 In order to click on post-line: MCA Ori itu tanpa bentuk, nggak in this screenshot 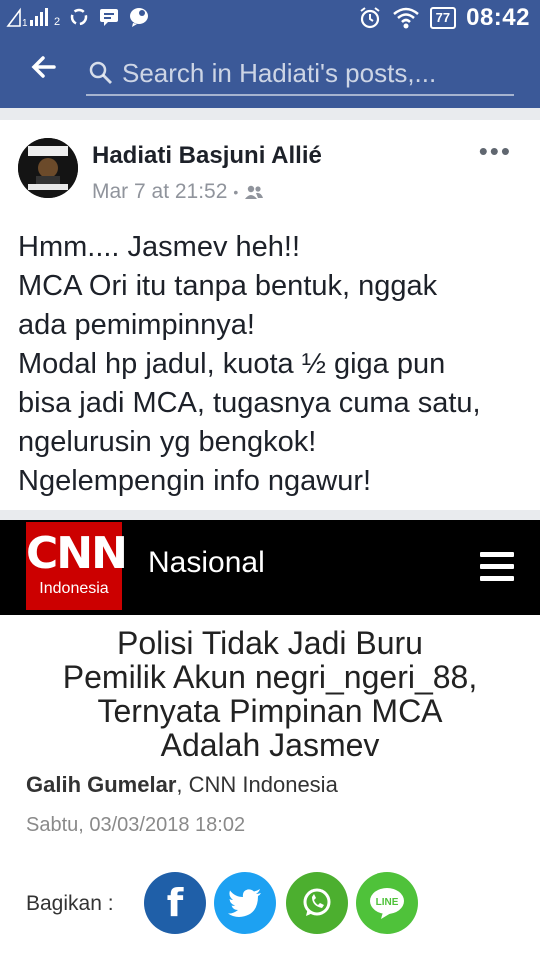, I will do `click(228, 286)`.